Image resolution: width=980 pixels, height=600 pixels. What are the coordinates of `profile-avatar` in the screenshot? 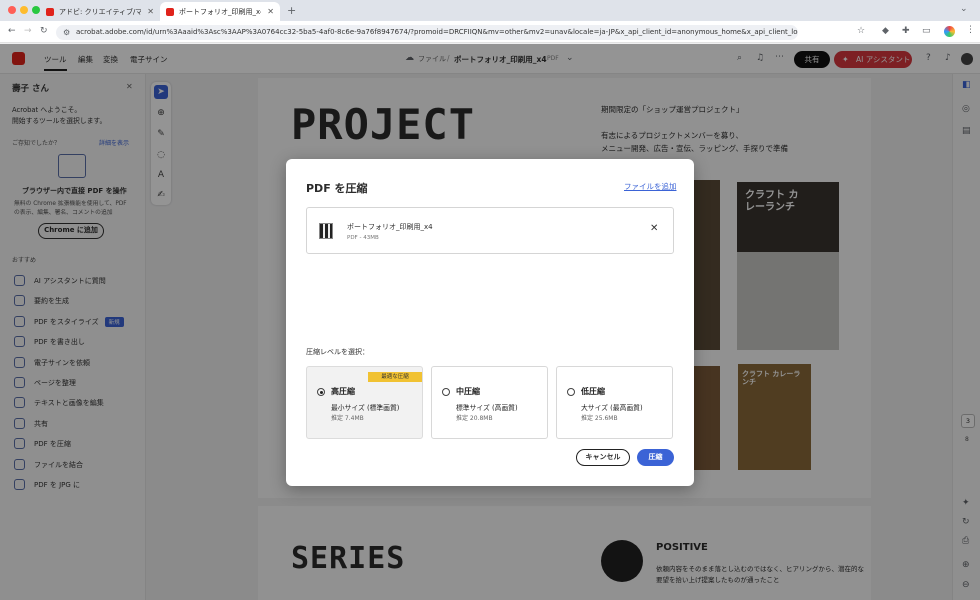 It's located at (949, 31).